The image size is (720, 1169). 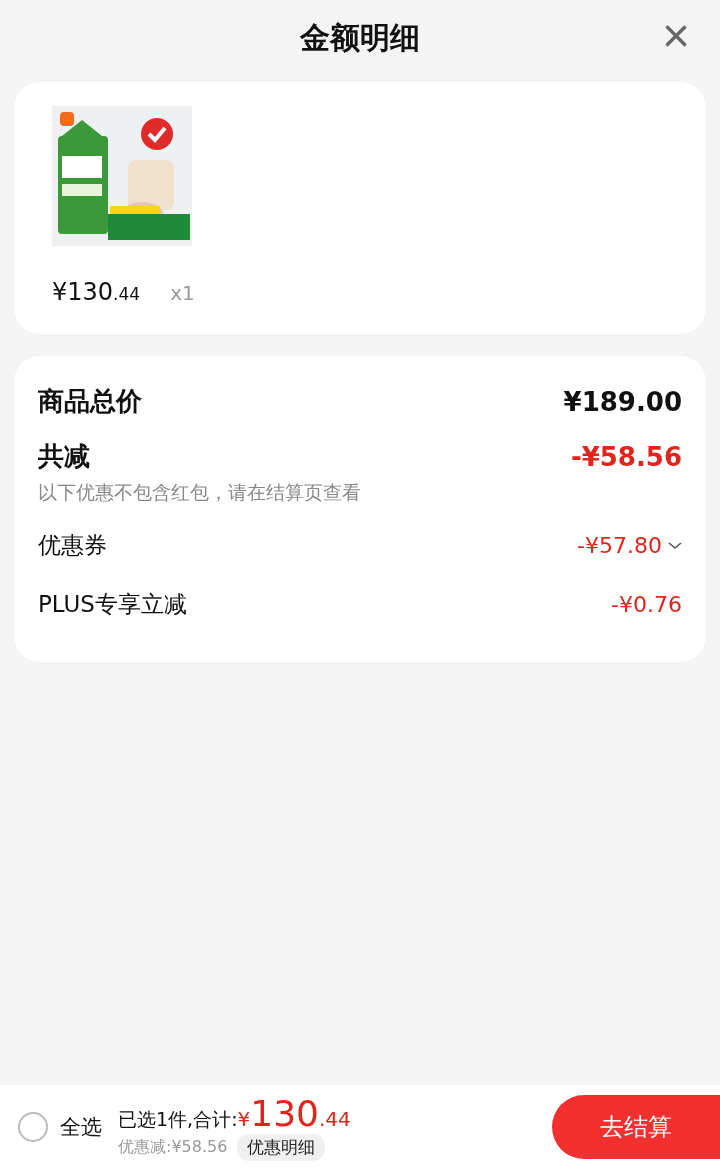 I want to click on summary-label: 优惠券, so click(x=72, y=545).